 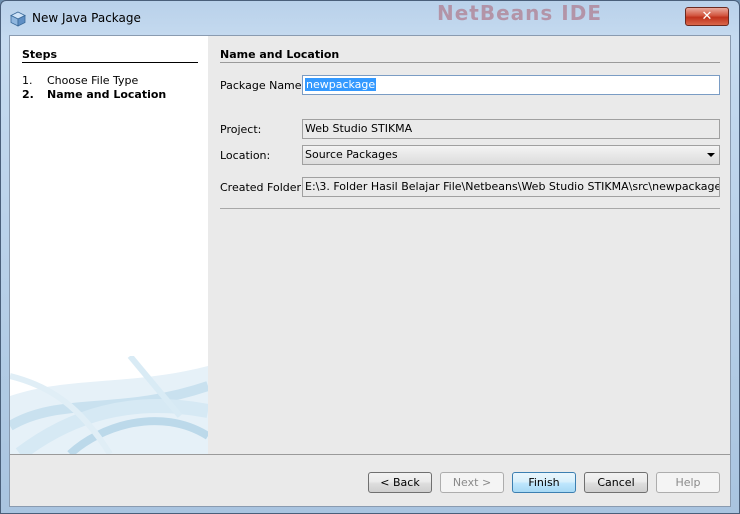 What do you see at coordinates (470, 55) in the screenshot?
I see `panel-title: Name and Location` at bounding box center [470, 55].